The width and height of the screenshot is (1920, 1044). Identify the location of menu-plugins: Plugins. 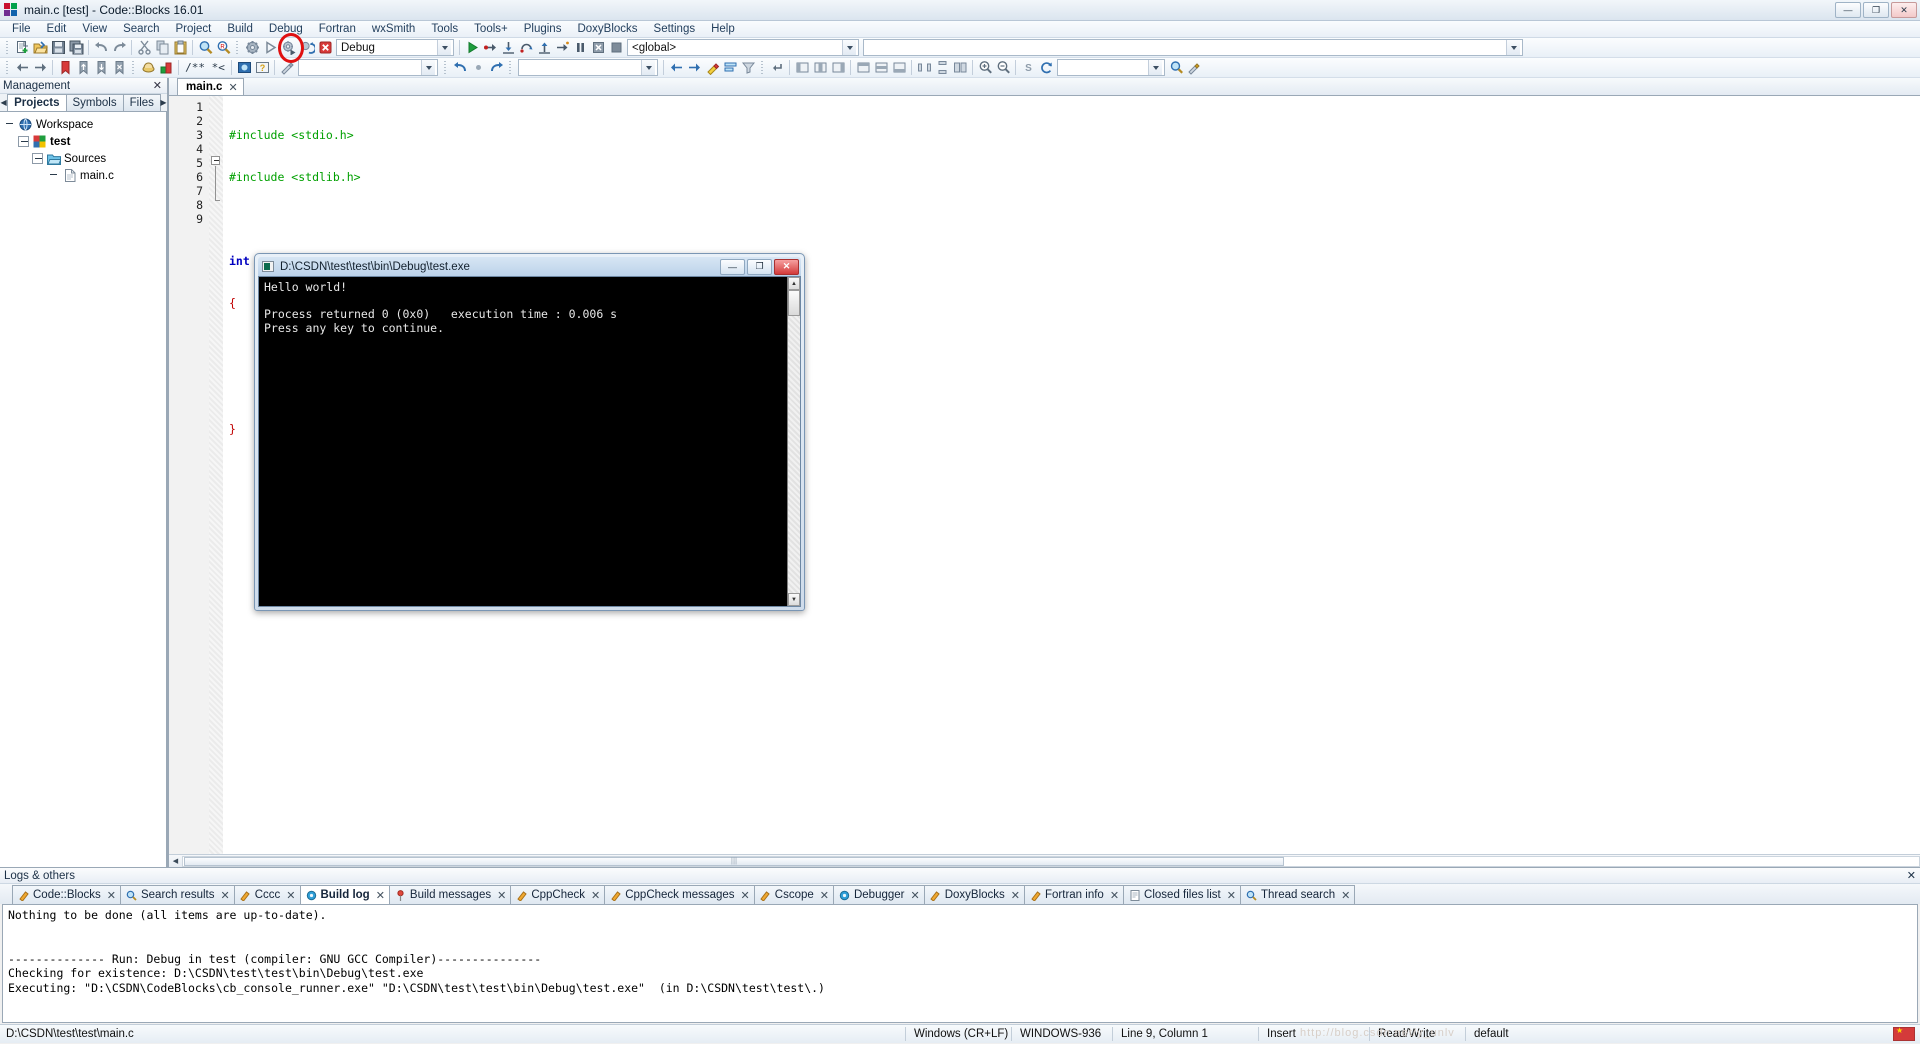
(543, 29).